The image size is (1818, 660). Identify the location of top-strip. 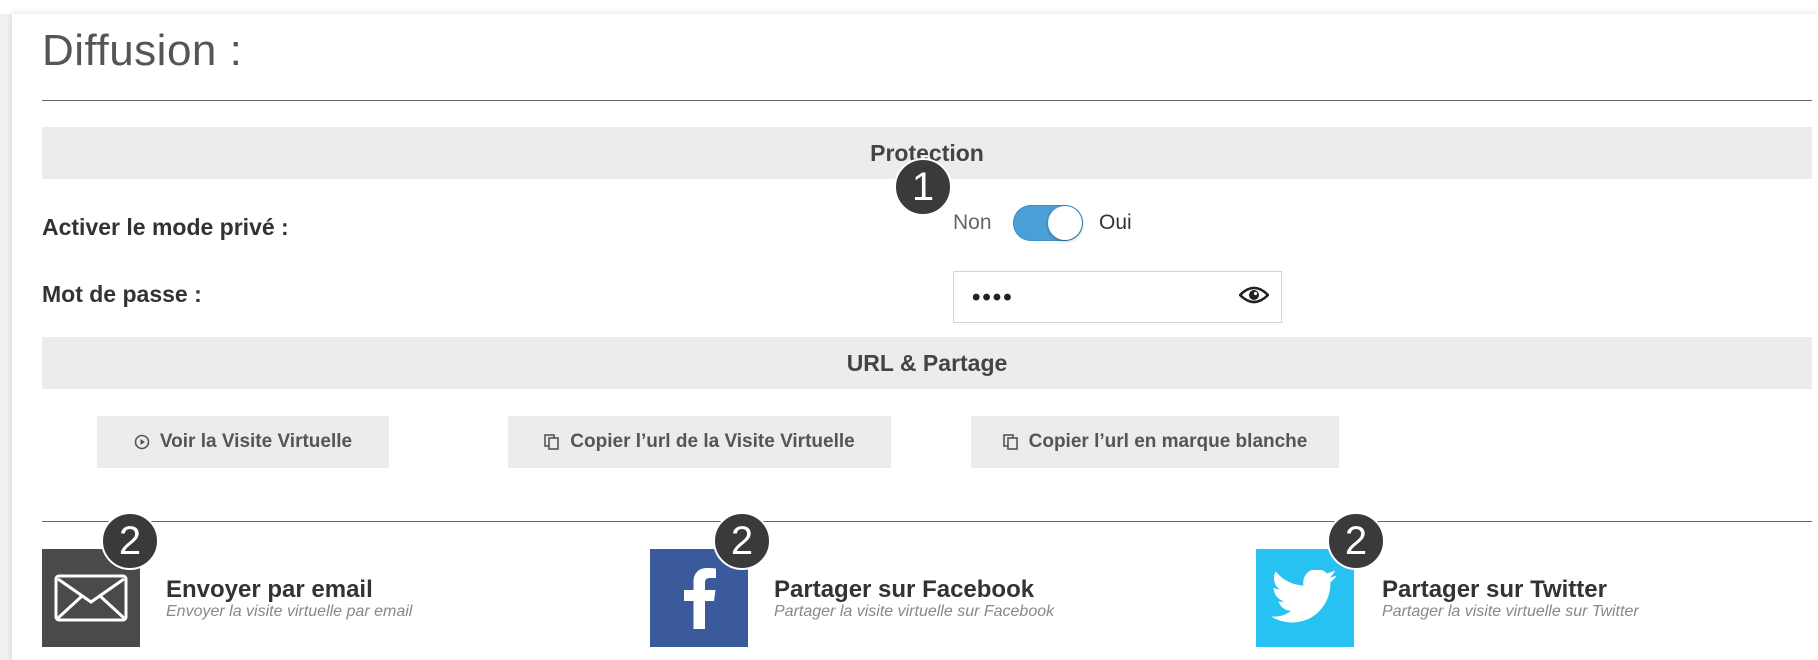
(909, 7).